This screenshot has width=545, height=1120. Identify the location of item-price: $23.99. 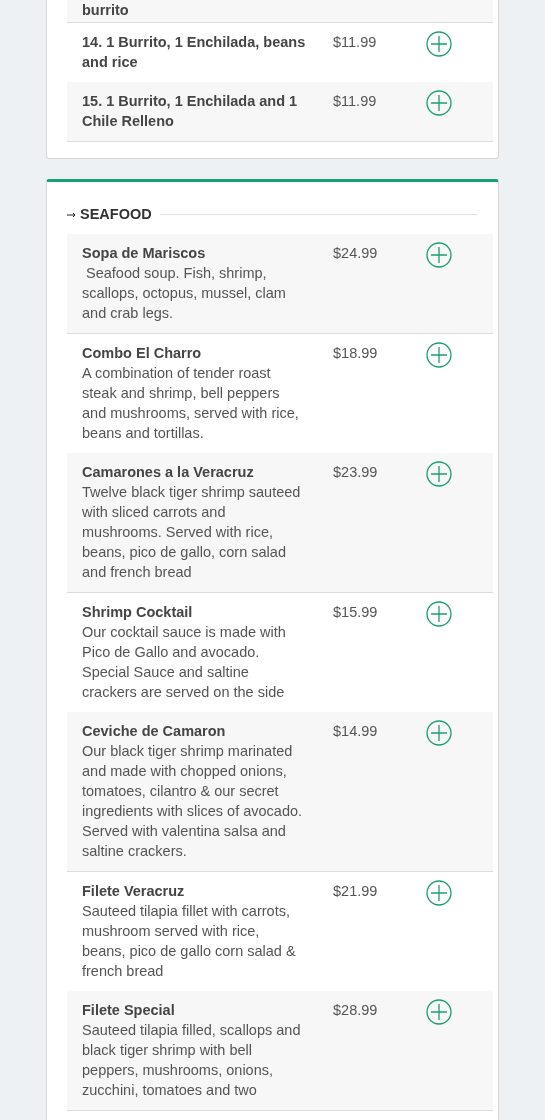
(356, 472).